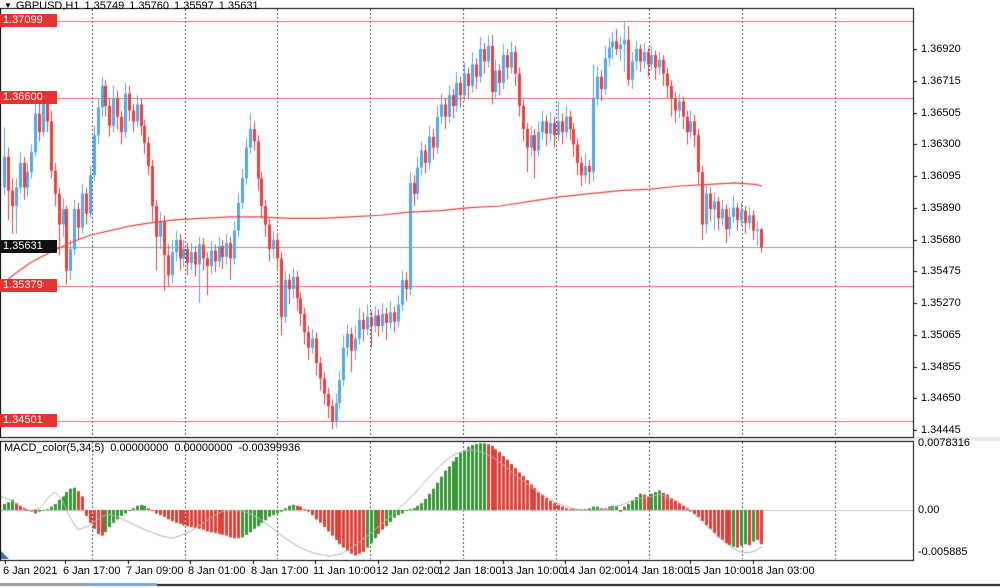 Image resolution: width=1000 pixels, height=588 pixels. What do you see at coordinates (595, 571) in the screenshot?
I see `time-axis-label: 14 Jan 02:00` at bounding box center [595, 571].